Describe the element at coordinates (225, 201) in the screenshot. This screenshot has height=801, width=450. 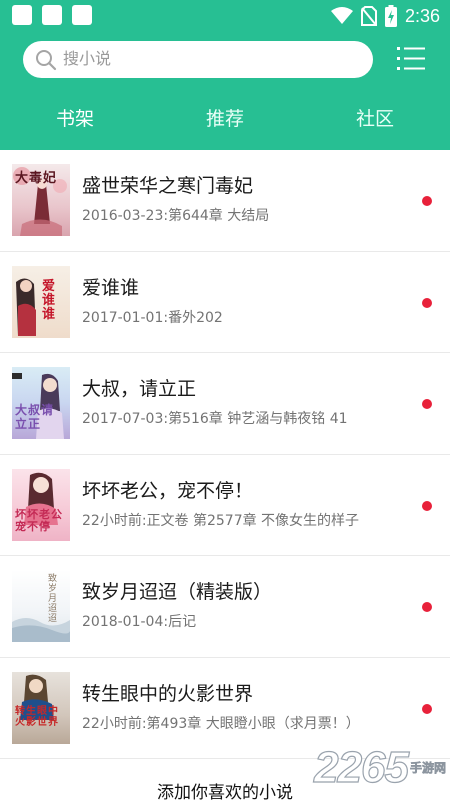
I see `list-item: 大毒妃 盛世荣华之寒门毒妃 2016-03-23:第644章 大结局` at that location.